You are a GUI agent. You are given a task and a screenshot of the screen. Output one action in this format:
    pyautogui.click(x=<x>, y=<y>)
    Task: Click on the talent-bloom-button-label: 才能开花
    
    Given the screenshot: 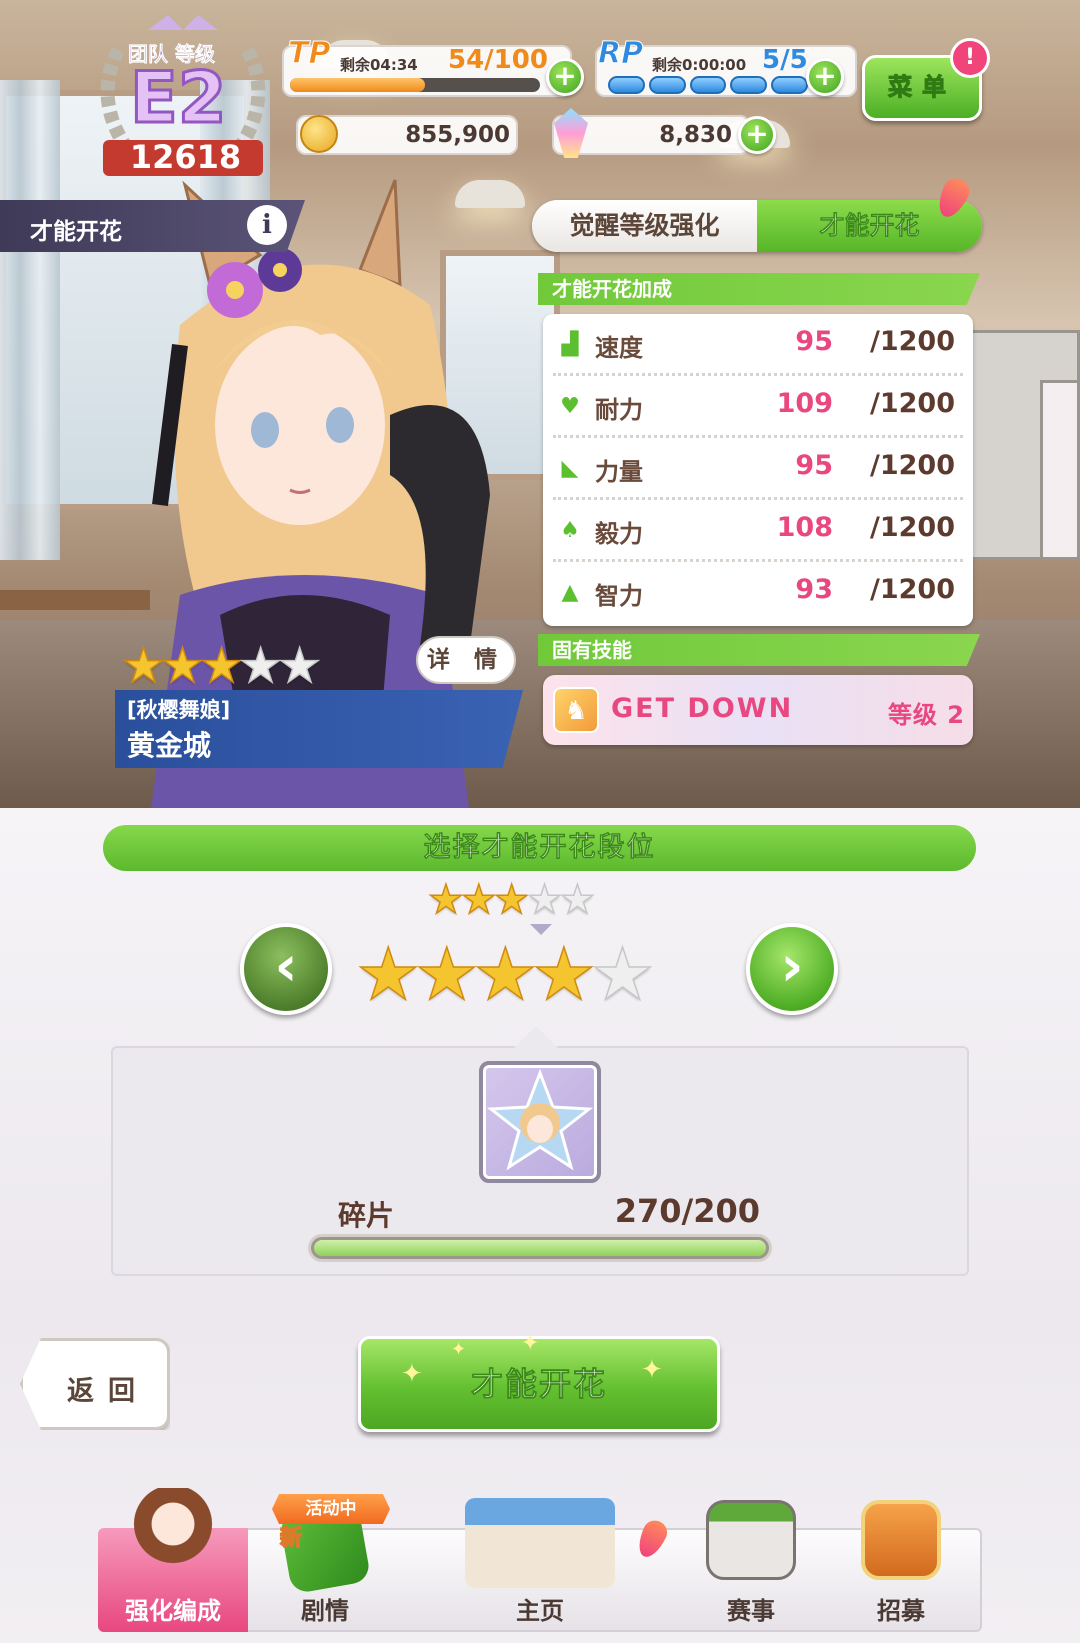 What is the action you would take?
    pyautogui.click(x=538, y=1384)
    